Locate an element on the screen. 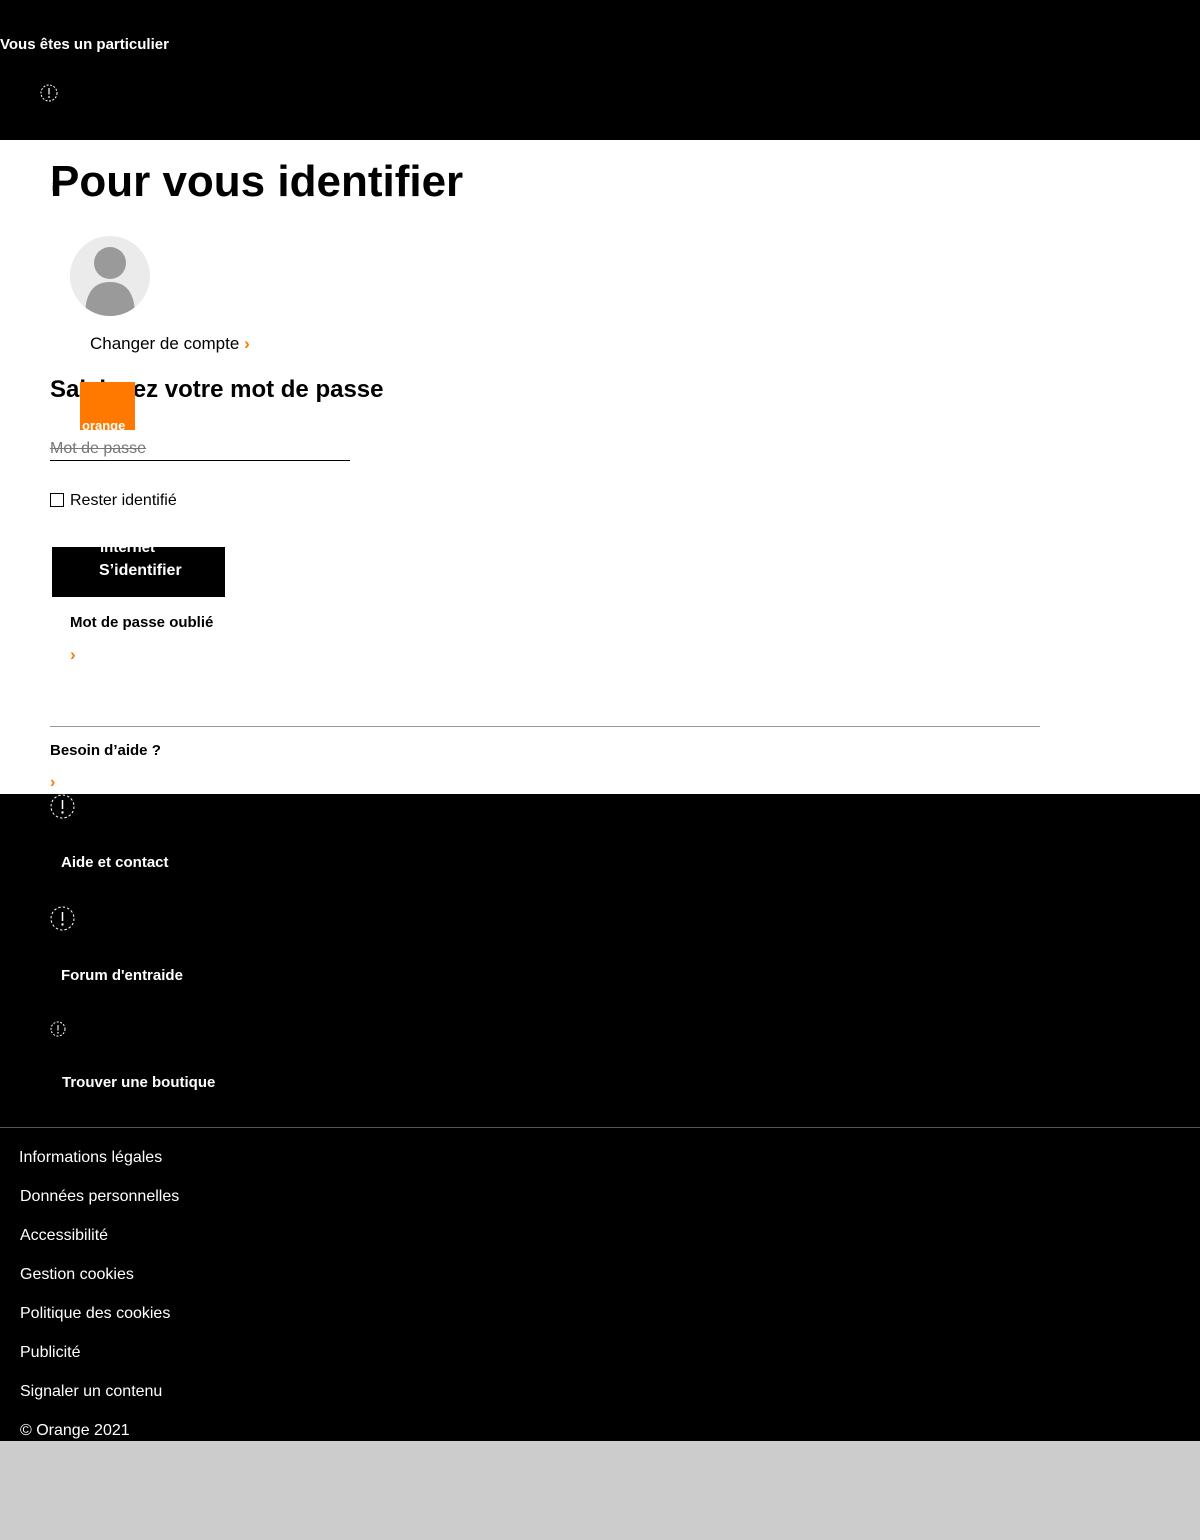 Image resolution: width=1200 pixels, height=1540 pixels. footer-link-personal-data: Données personnelles is located at coordinates (99, 1197).